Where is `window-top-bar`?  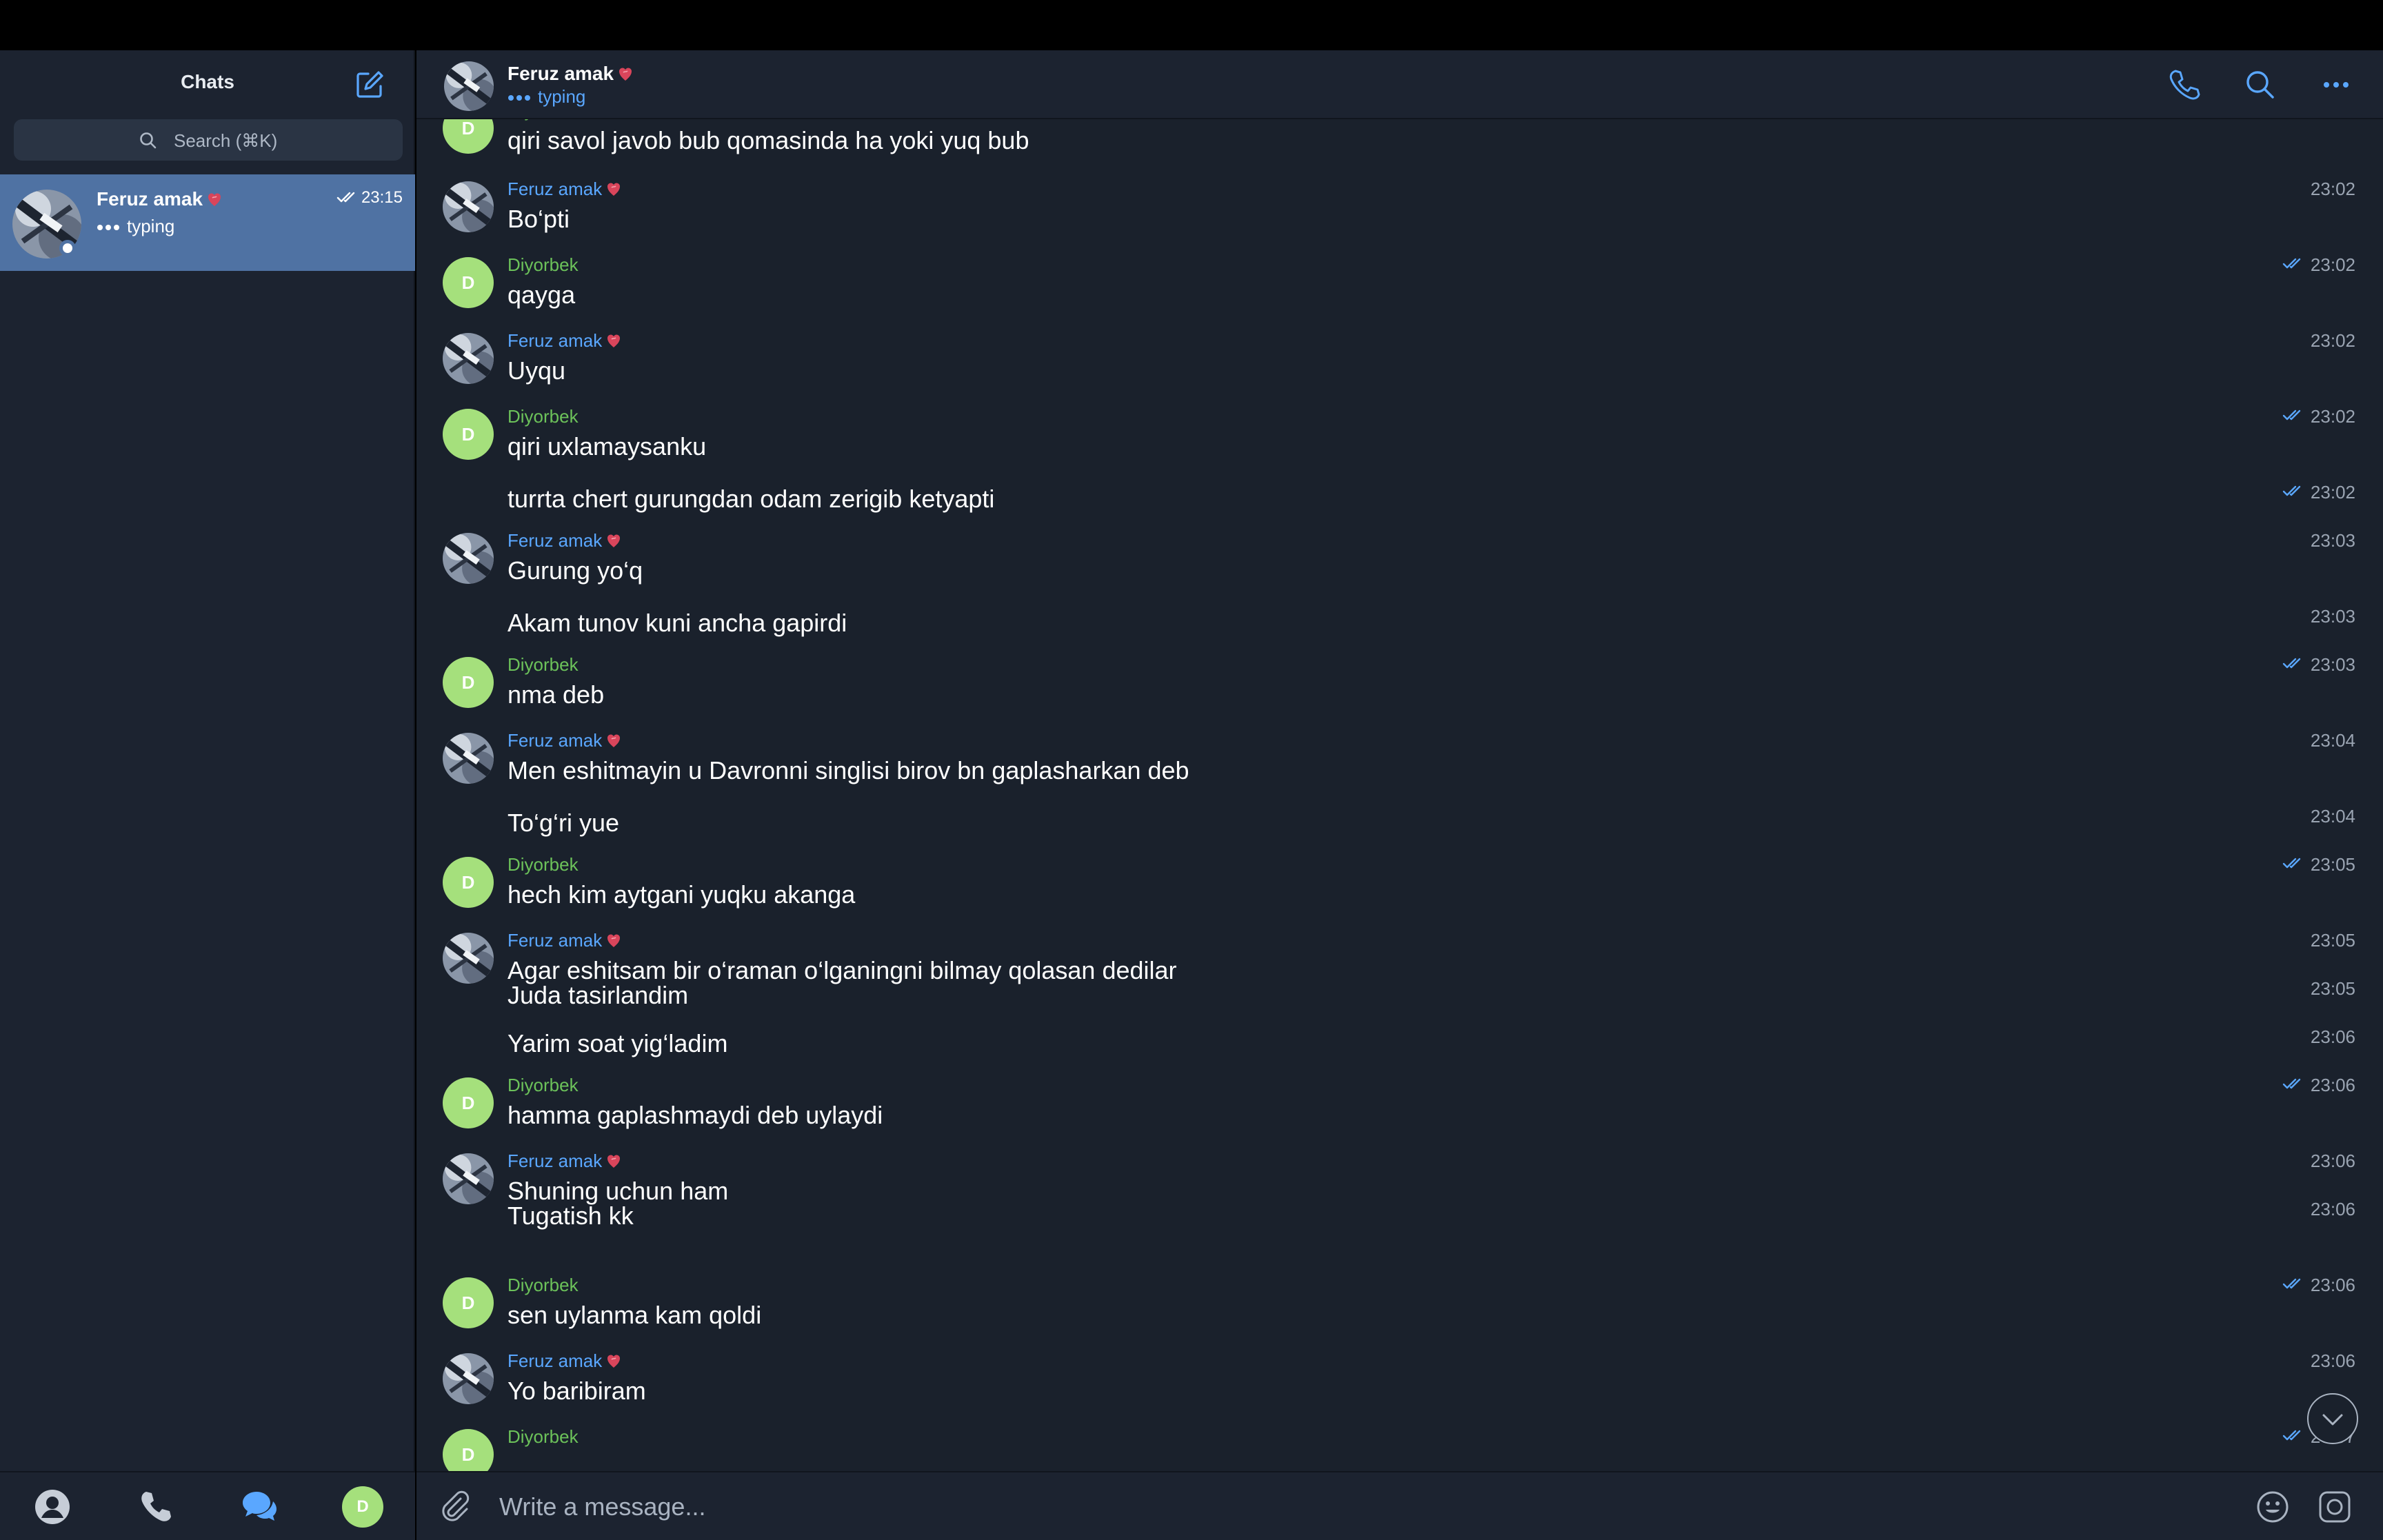
window-top-bar is located at coordinates (1191, 25).